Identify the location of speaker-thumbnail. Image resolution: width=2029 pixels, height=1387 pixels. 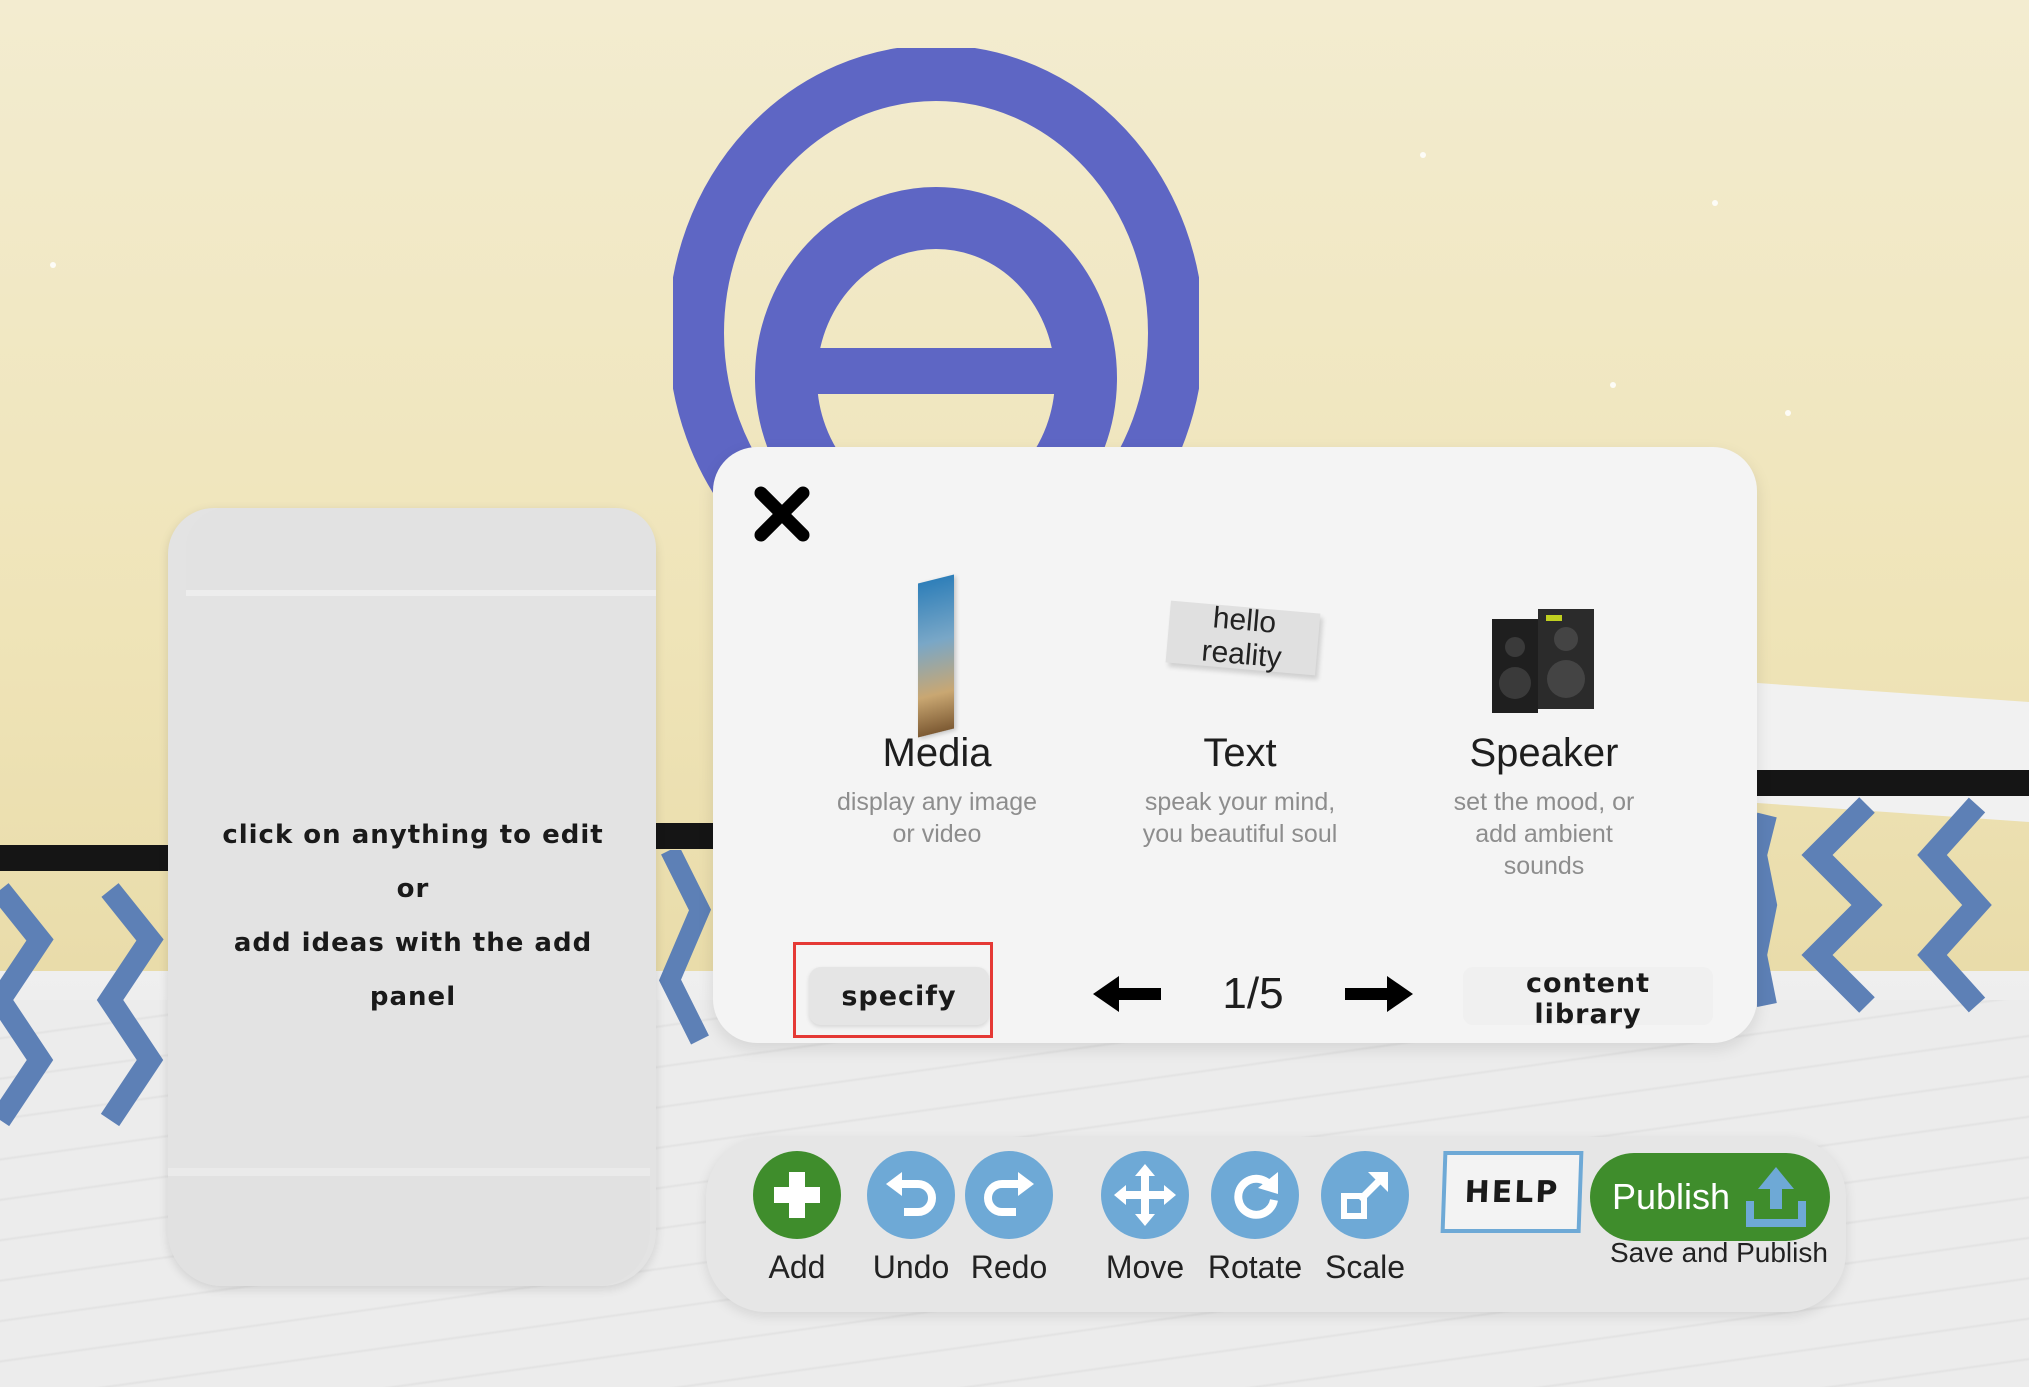
(1543, 661).